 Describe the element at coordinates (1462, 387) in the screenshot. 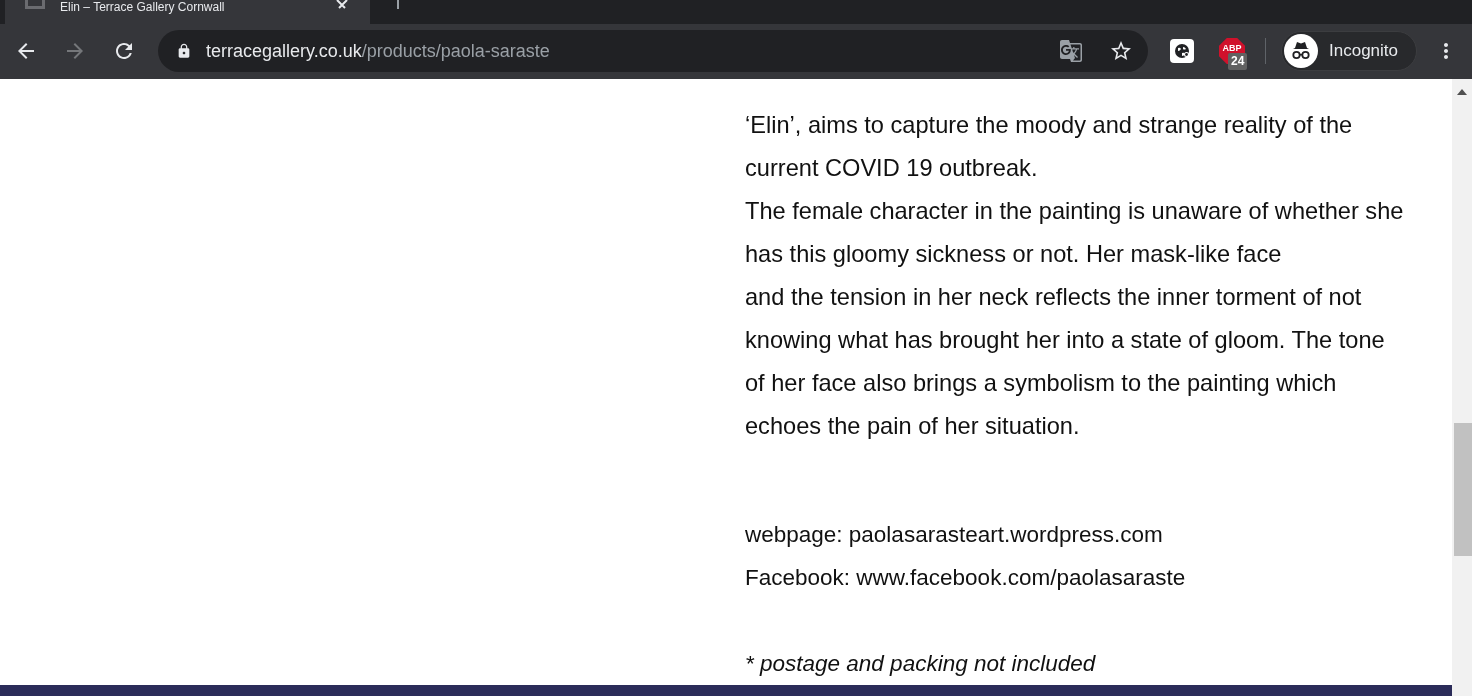

I see `scrollbar-track` at that location.